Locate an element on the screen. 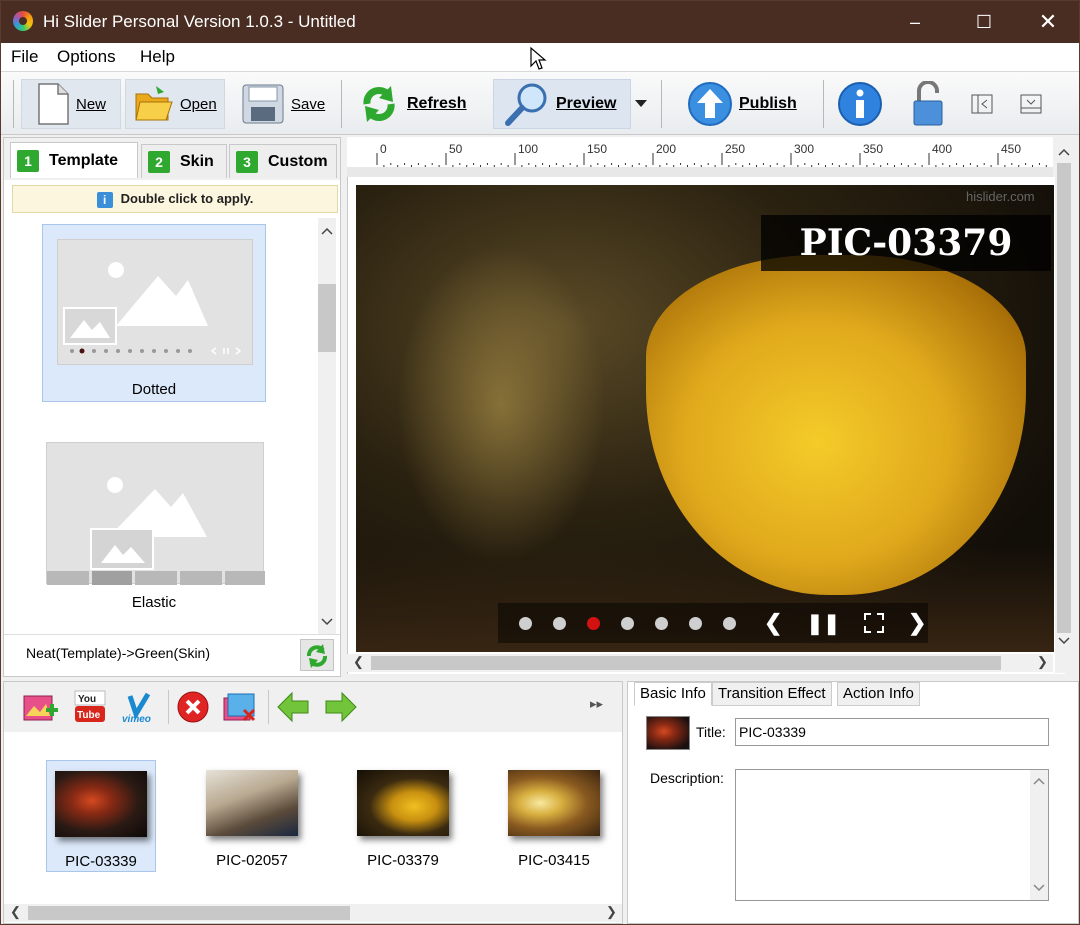 The height and width of the screenshot is (925, 1080). magnifier-icon is located at coordinates (526, 104).